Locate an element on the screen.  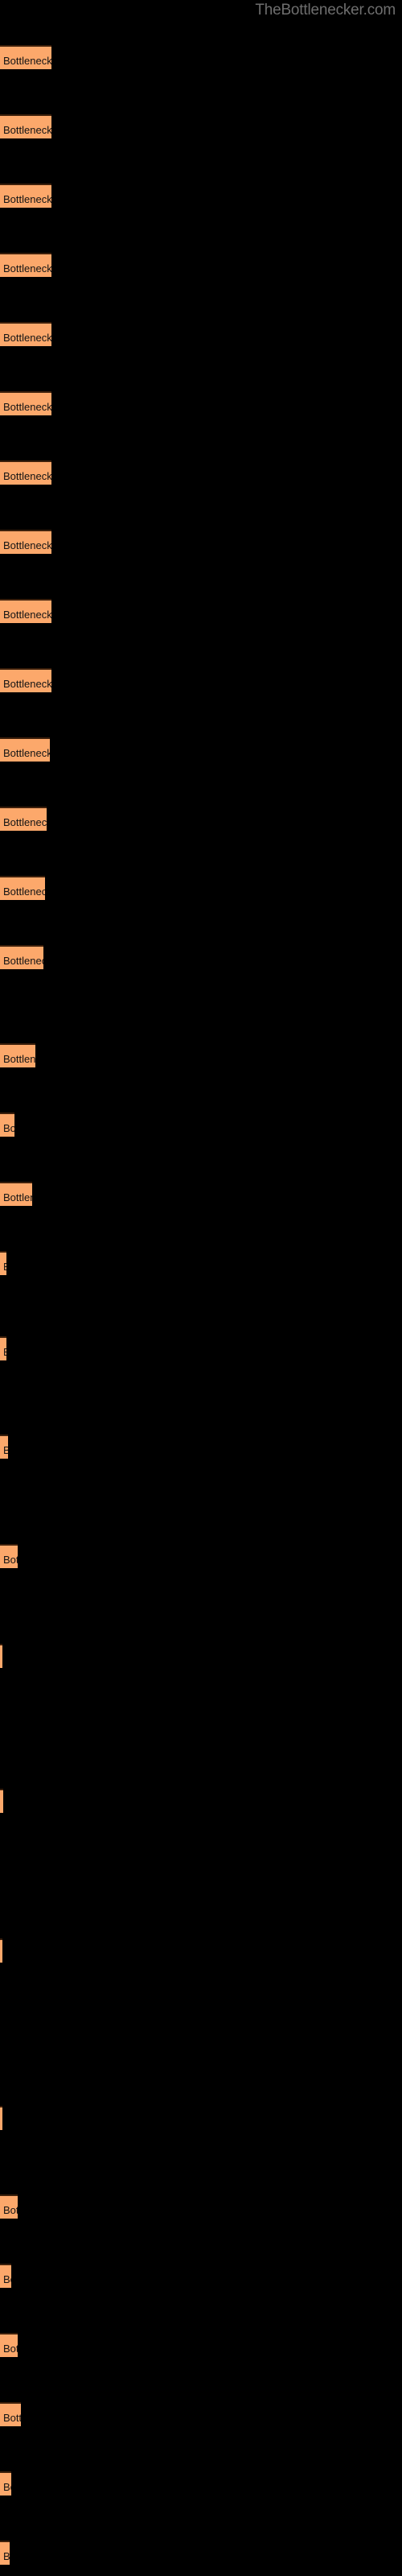
page-title: TheBottlenecker.com is located at coordinates (325, 10).